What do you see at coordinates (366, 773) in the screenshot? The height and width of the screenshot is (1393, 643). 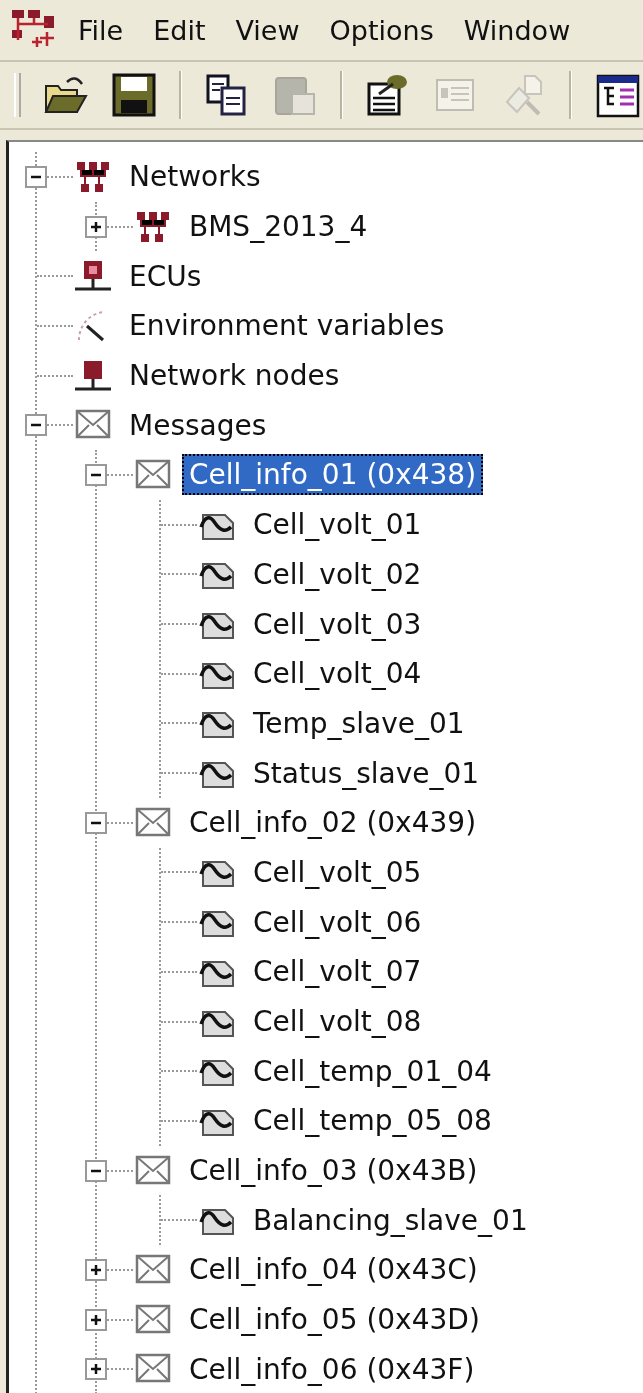 I see `tree-item: Status_slave_01` at bounding box center [366, 773].